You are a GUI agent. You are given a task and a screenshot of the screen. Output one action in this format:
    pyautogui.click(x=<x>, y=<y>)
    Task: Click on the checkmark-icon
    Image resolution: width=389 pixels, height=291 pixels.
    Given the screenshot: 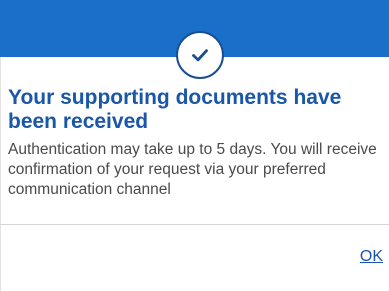 What is the action you would take?
    pyautogui.click(x=200, y=55)
    